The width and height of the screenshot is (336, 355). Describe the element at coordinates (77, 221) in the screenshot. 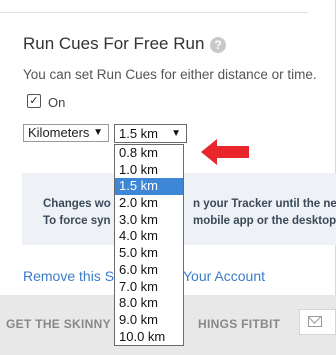

I see `info-line-2a: To force syn` at that location.